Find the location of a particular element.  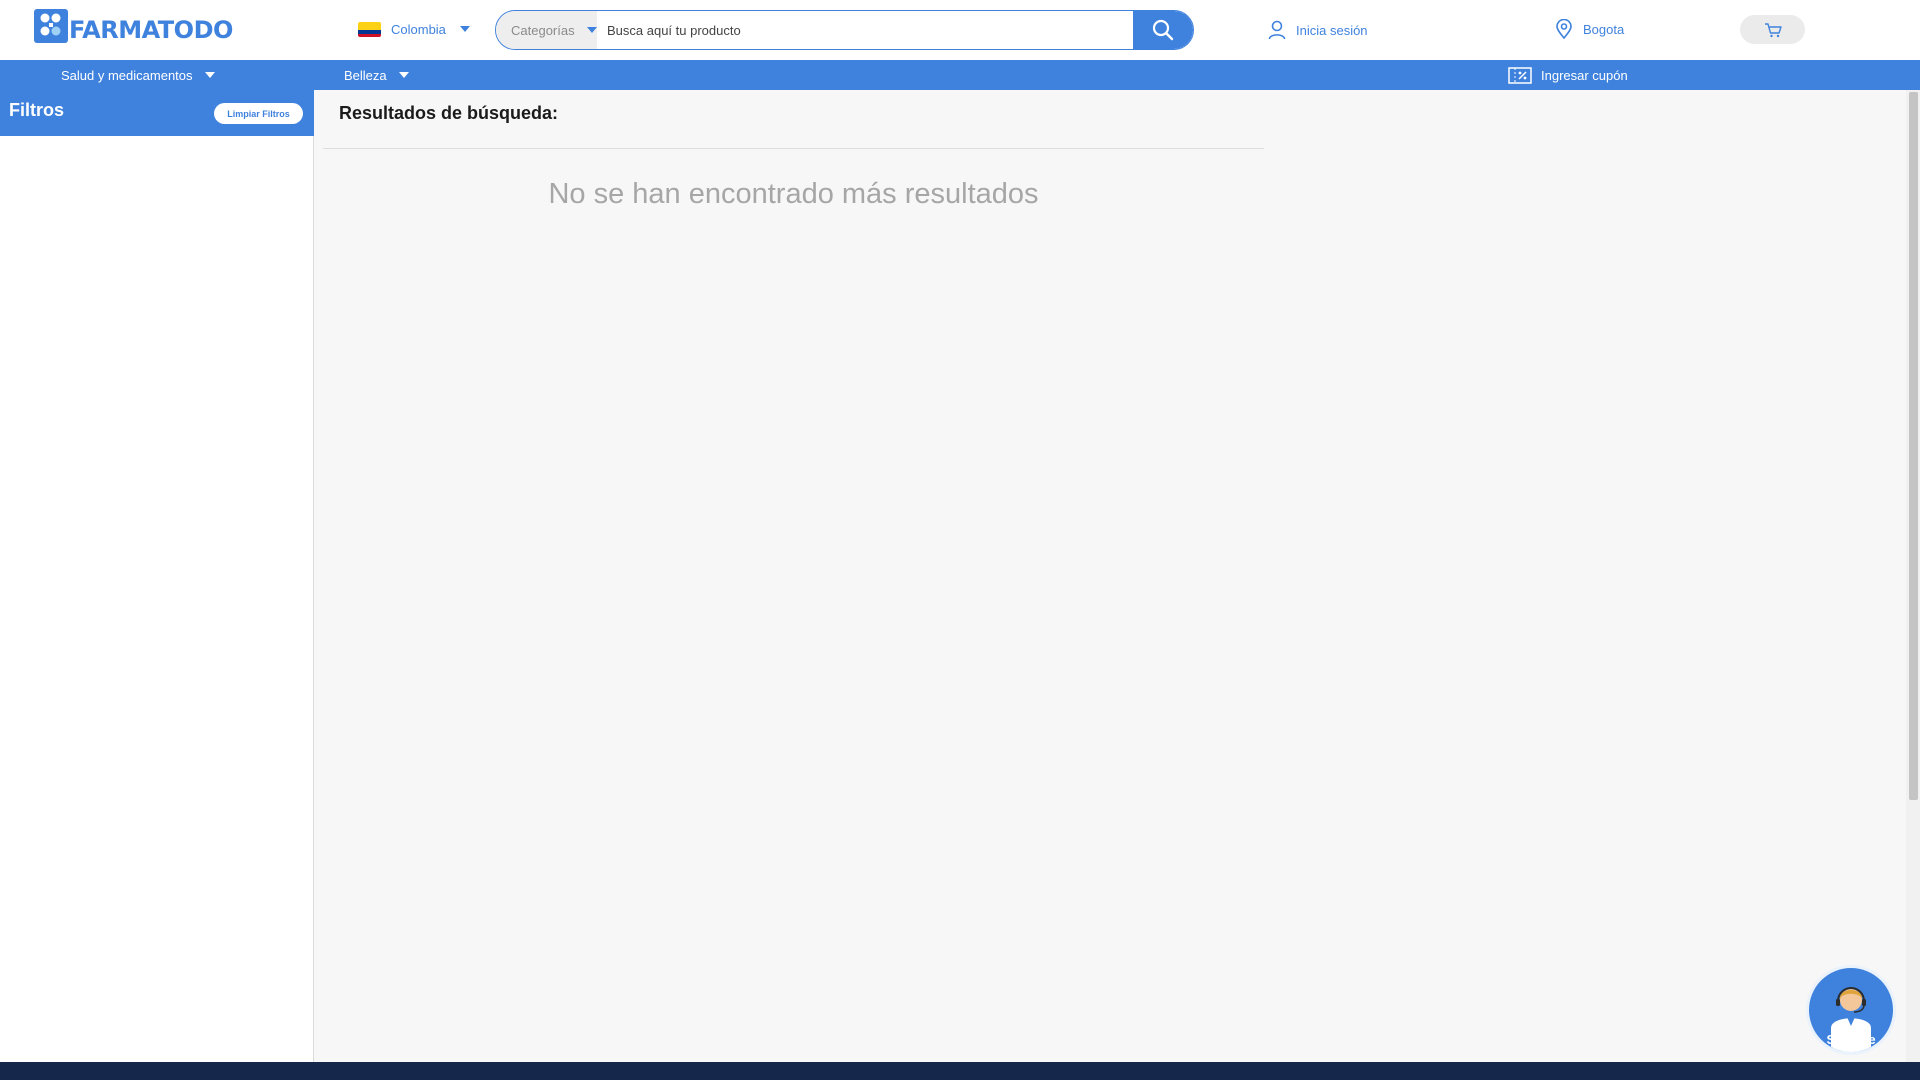

login-label: Inicia sesión is located at coordinates (1332, 30).